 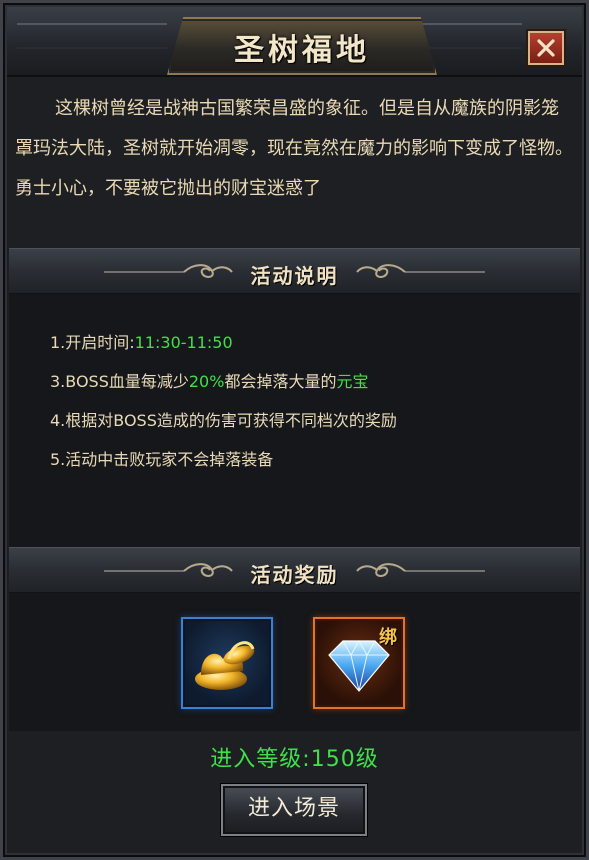 I want to click on rule-text: 4.根据对BOSS造成的伤害可获得不同档次的奖励, so click(x=223, y=420).